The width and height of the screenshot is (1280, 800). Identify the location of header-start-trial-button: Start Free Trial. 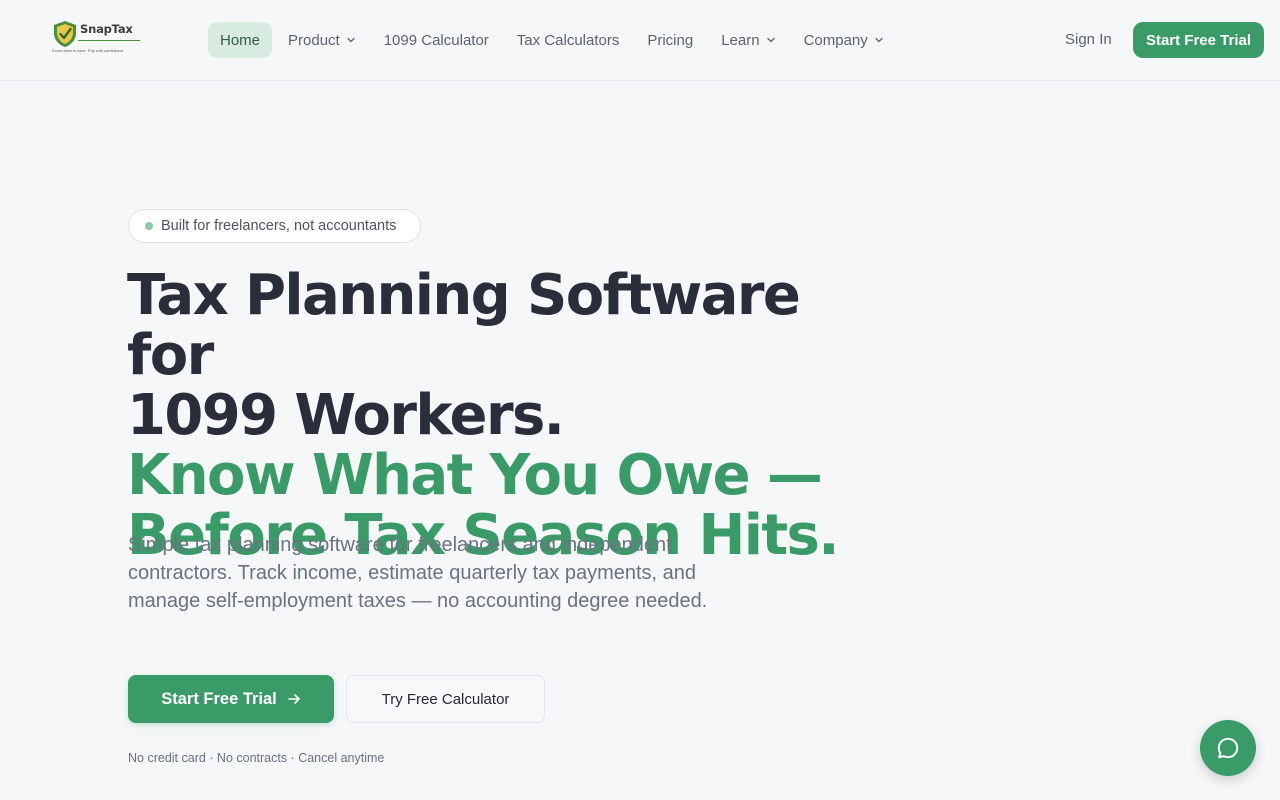
(1198, 40).